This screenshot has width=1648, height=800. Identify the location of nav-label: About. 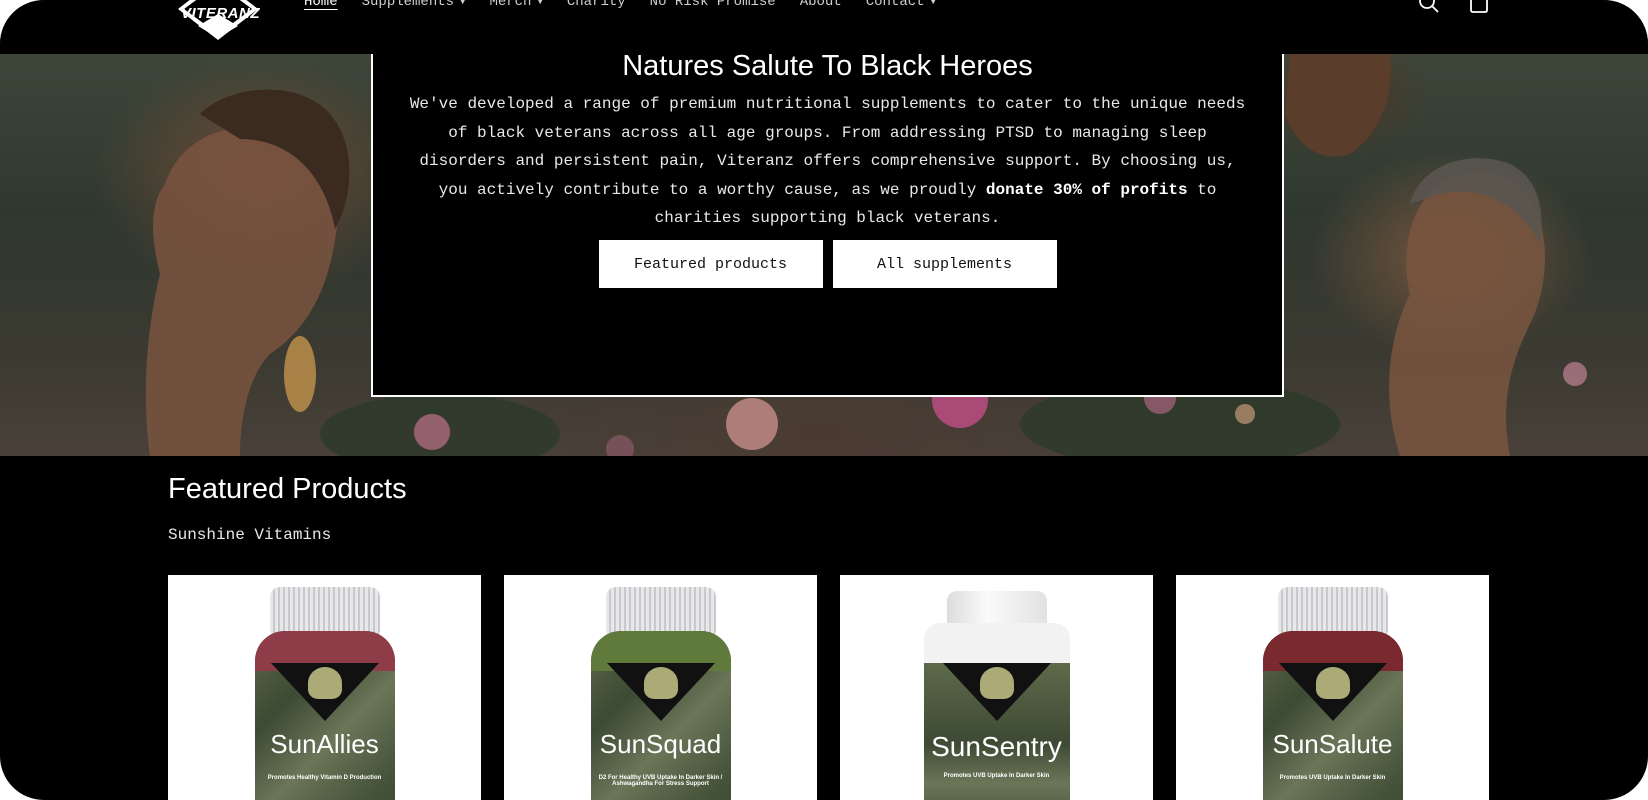
(820, 5).